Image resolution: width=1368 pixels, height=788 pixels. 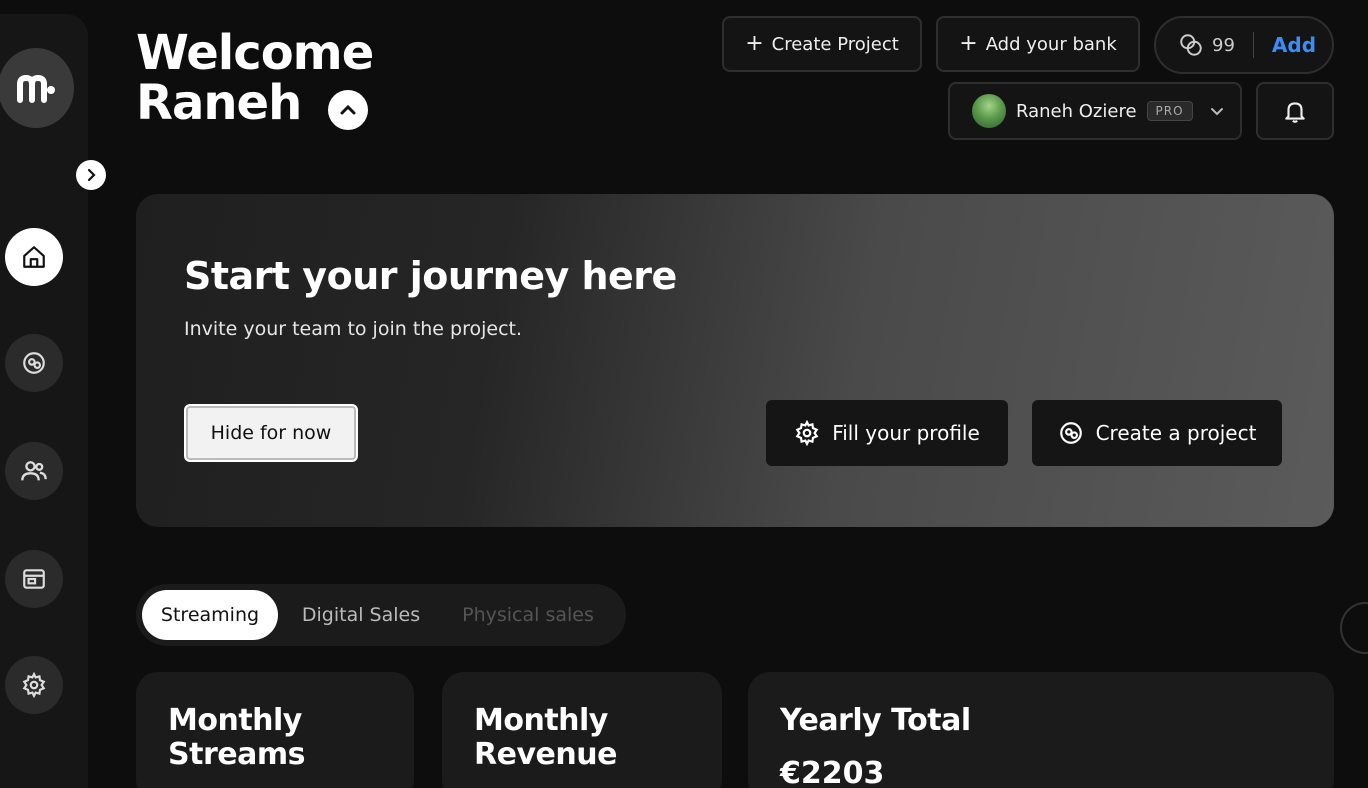 I want to click on monthly-streams-card: Monthly Streams, so click(x=275, y=730).